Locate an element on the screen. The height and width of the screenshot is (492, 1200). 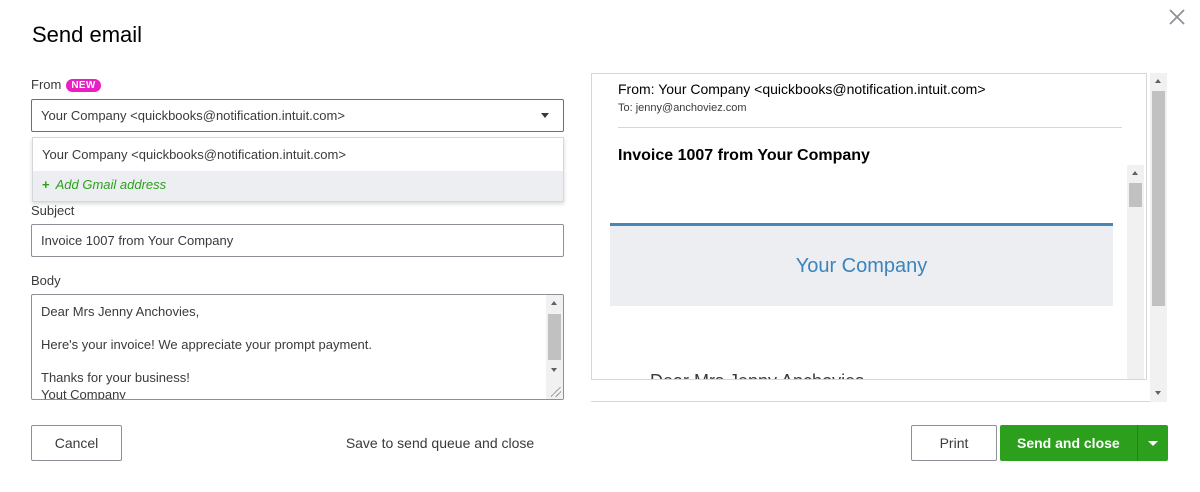
preview-inner-scroll-thumb is located at coordinates (1135, 195).